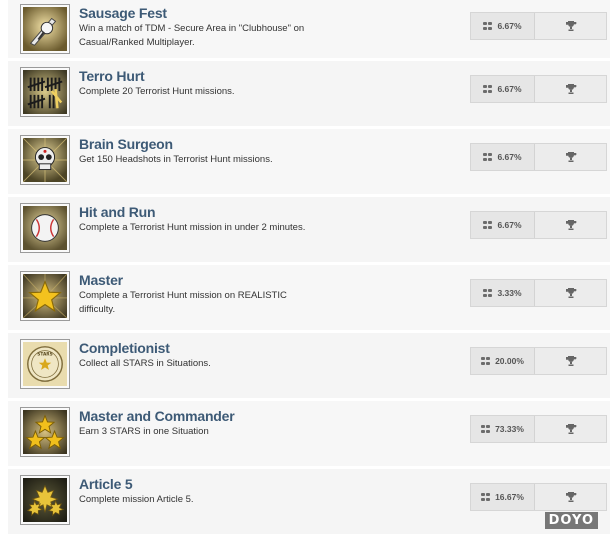 The height and width of the screenshot is (537, 610). Describe the element at coordinates (571, 520) in the screenshot. I see `watermark-logo: DOYO` at that location.